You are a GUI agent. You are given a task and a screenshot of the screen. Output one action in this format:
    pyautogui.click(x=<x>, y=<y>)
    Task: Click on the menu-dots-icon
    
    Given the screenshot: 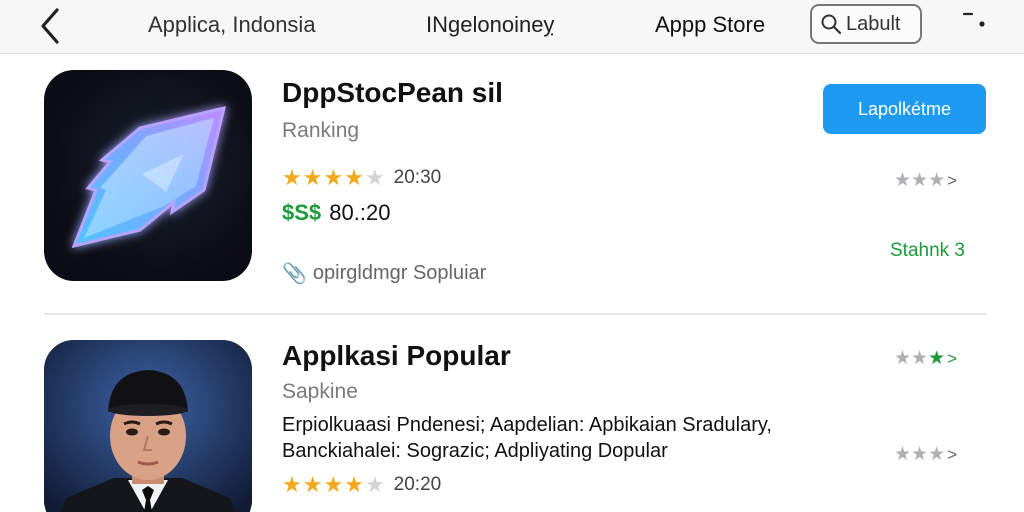 What is the action you would take?
    pyautogui.click(x=973, y=19)
    